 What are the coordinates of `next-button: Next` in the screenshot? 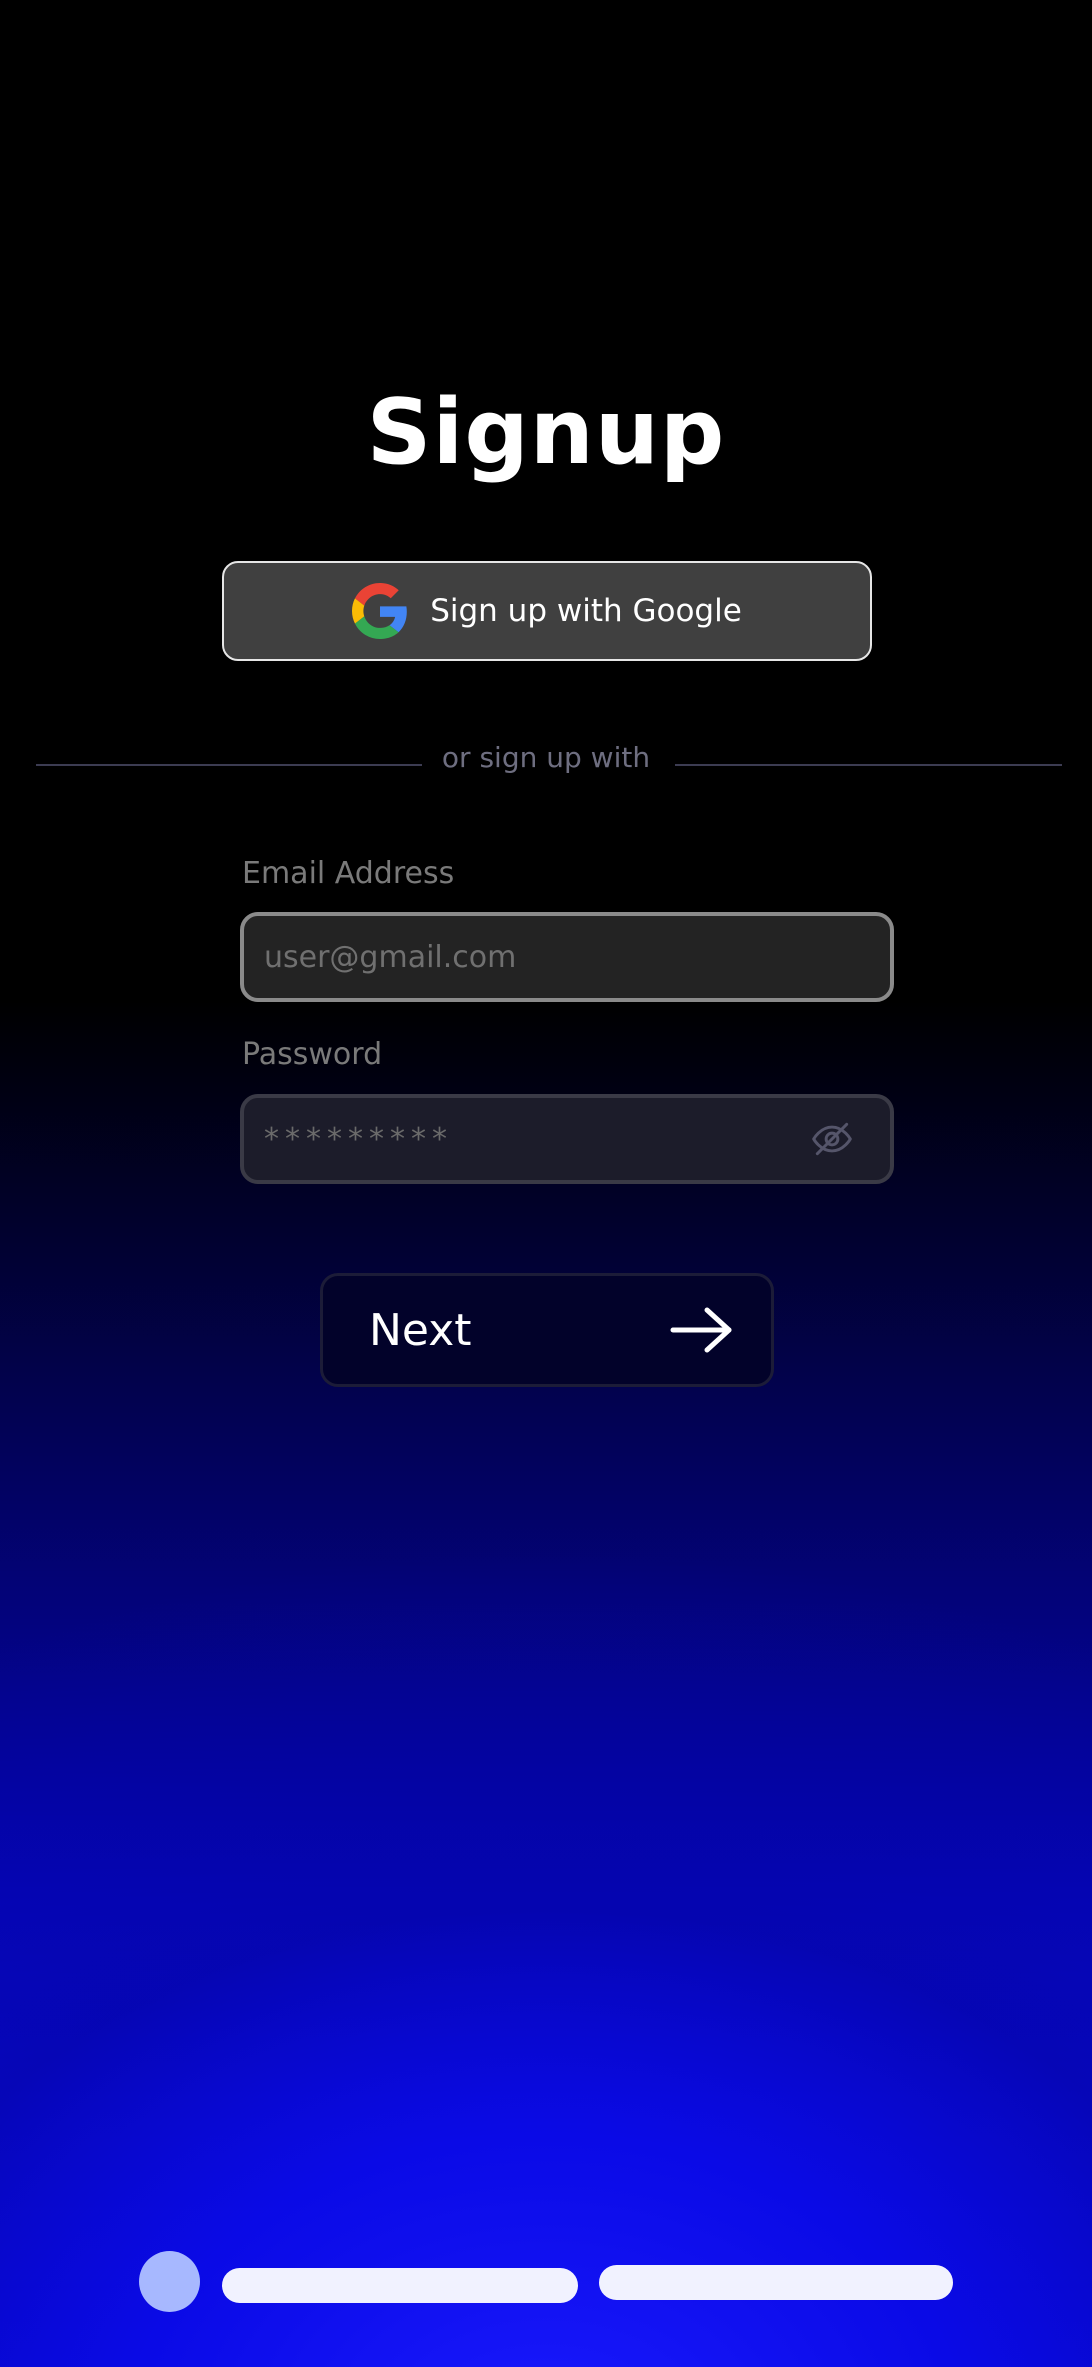 It's located at (547, 1330).